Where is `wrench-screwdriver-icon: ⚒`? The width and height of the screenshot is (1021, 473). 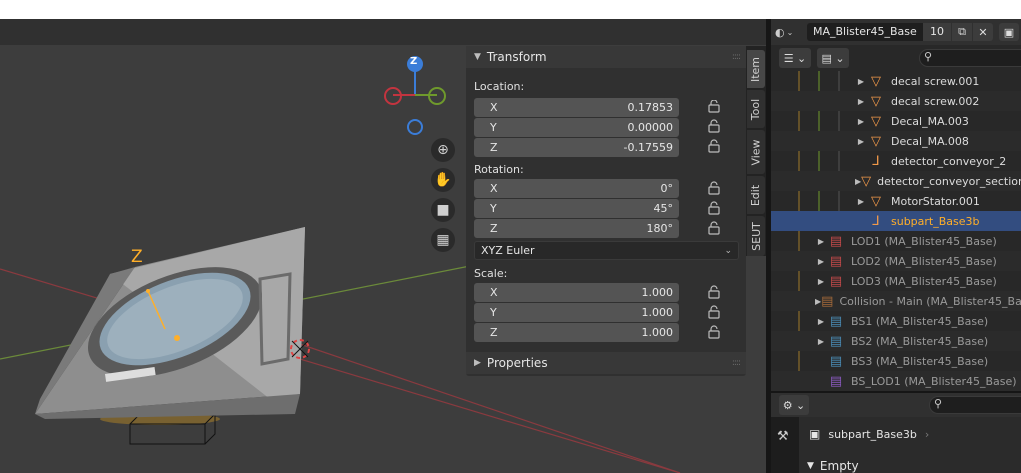
wrench-screwdriver-icon: ⚒ is located at coordinates (783, 436).